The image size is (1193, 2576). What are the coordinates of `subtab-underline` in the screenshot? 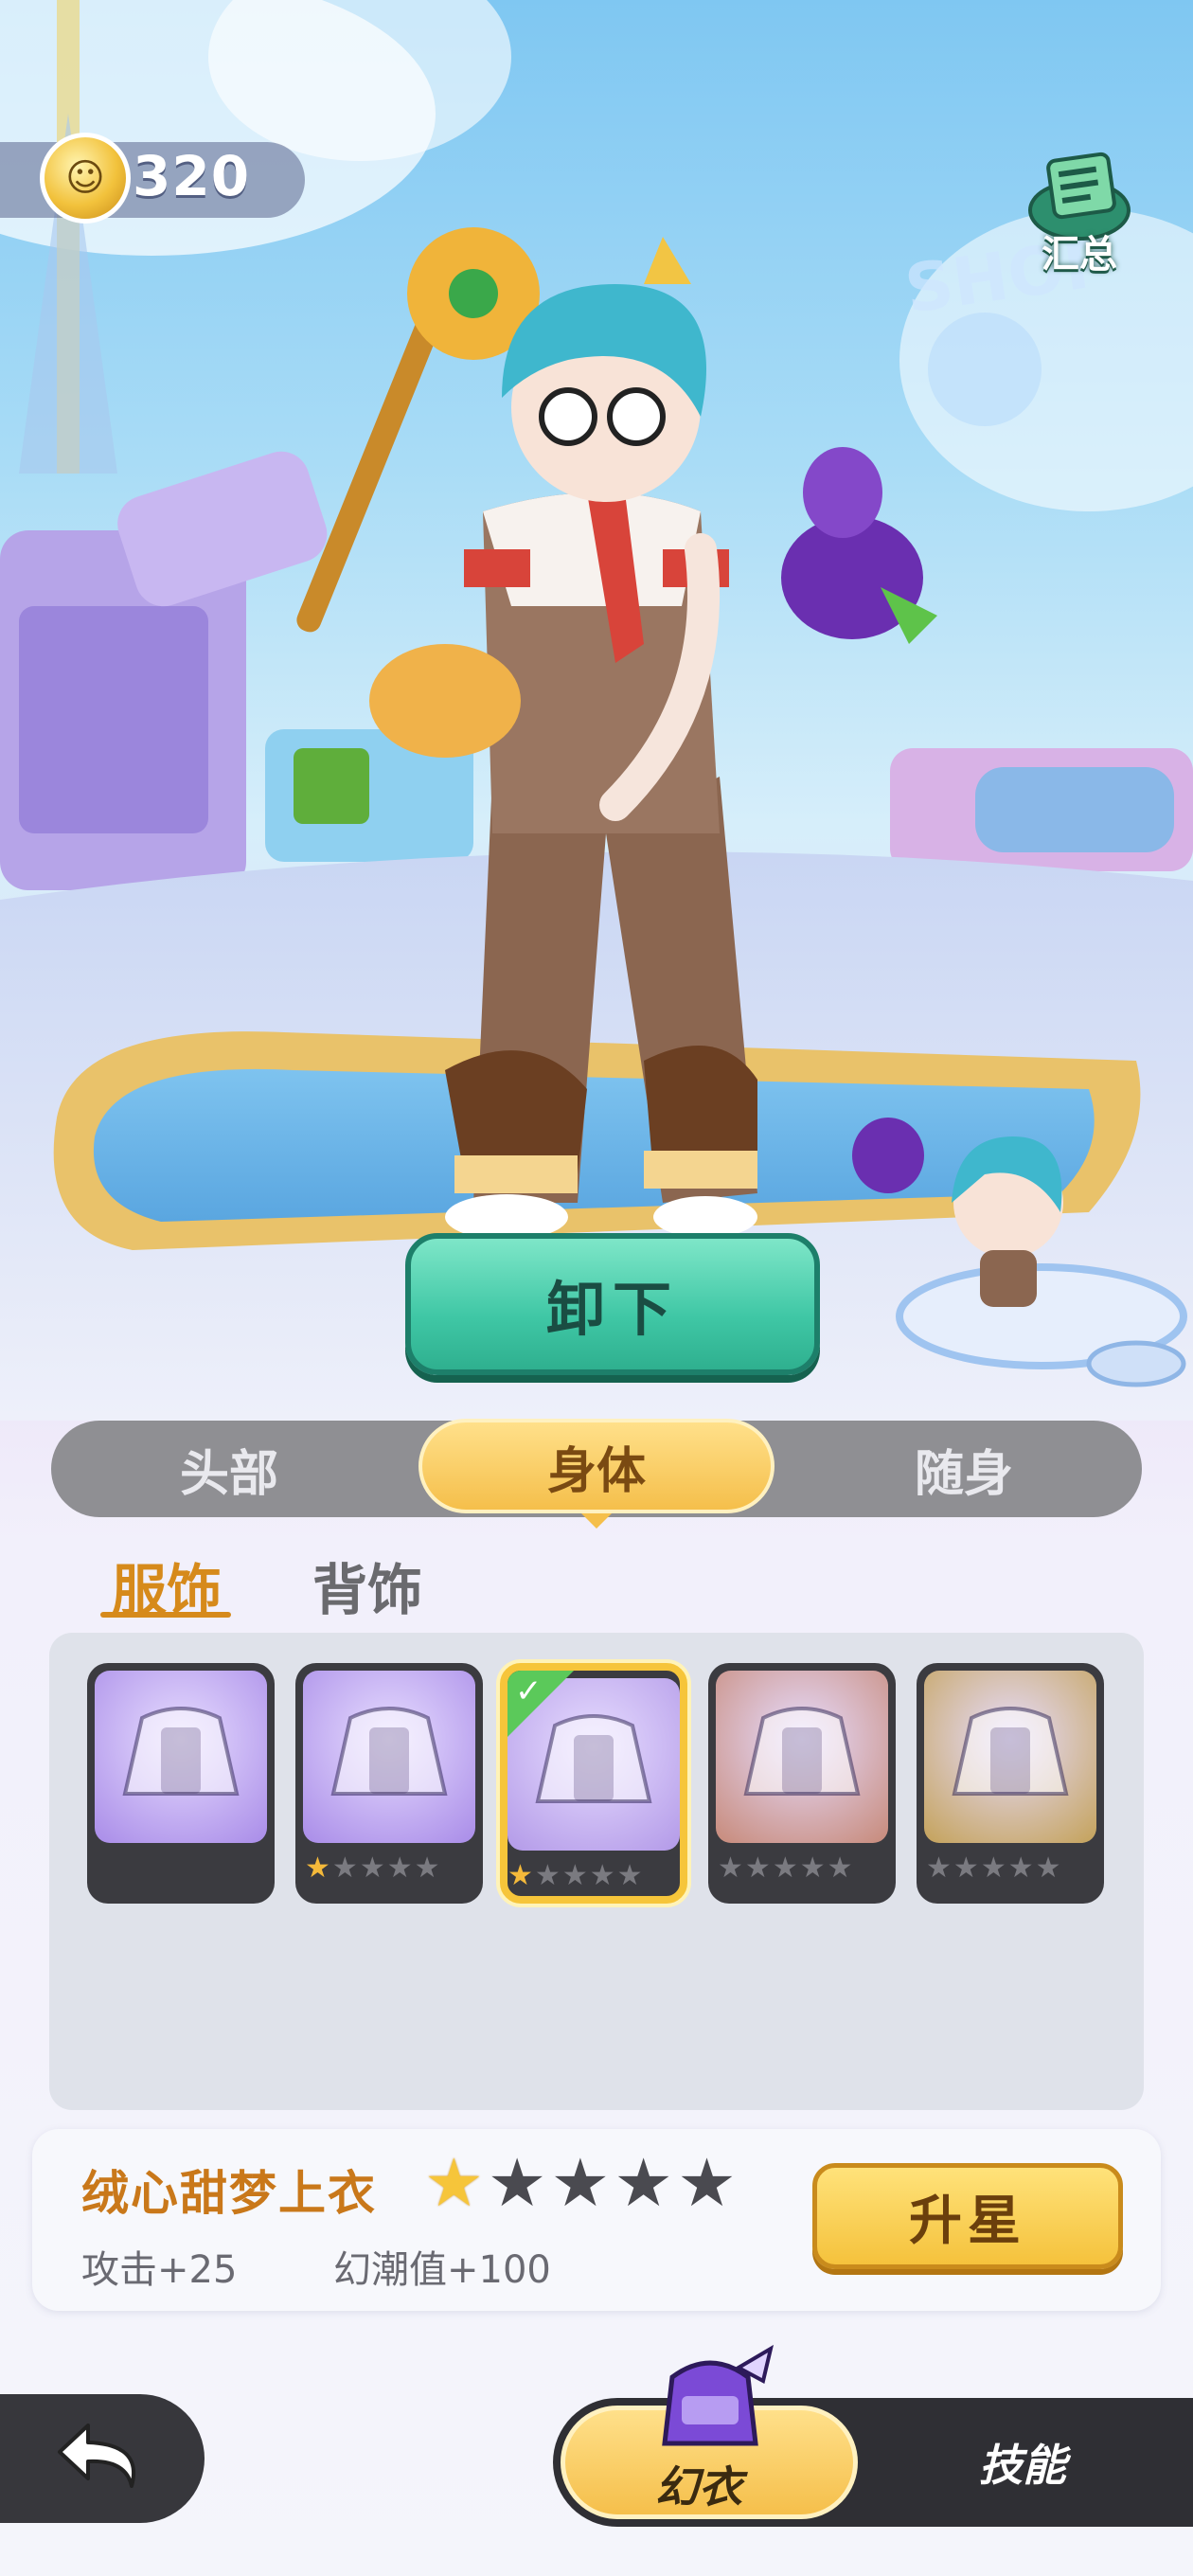 It's located at (165, 1615).